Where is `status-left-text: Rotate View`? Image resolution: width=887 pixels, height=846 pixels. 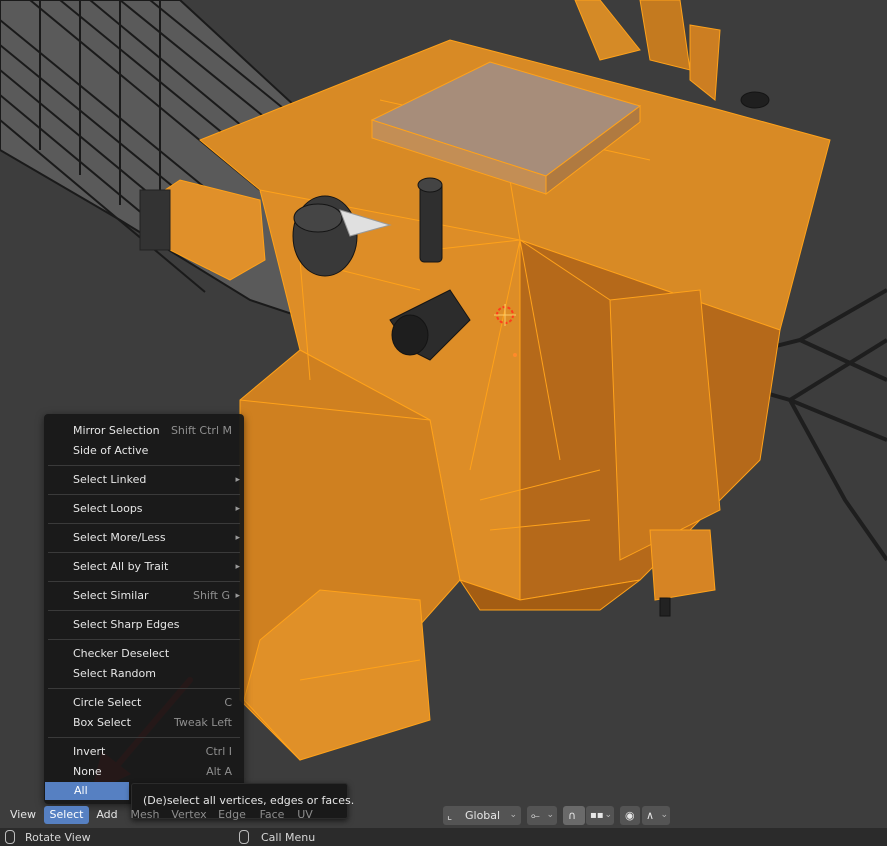
status-left-text: Rotate View is located at coordinates (58, 837).